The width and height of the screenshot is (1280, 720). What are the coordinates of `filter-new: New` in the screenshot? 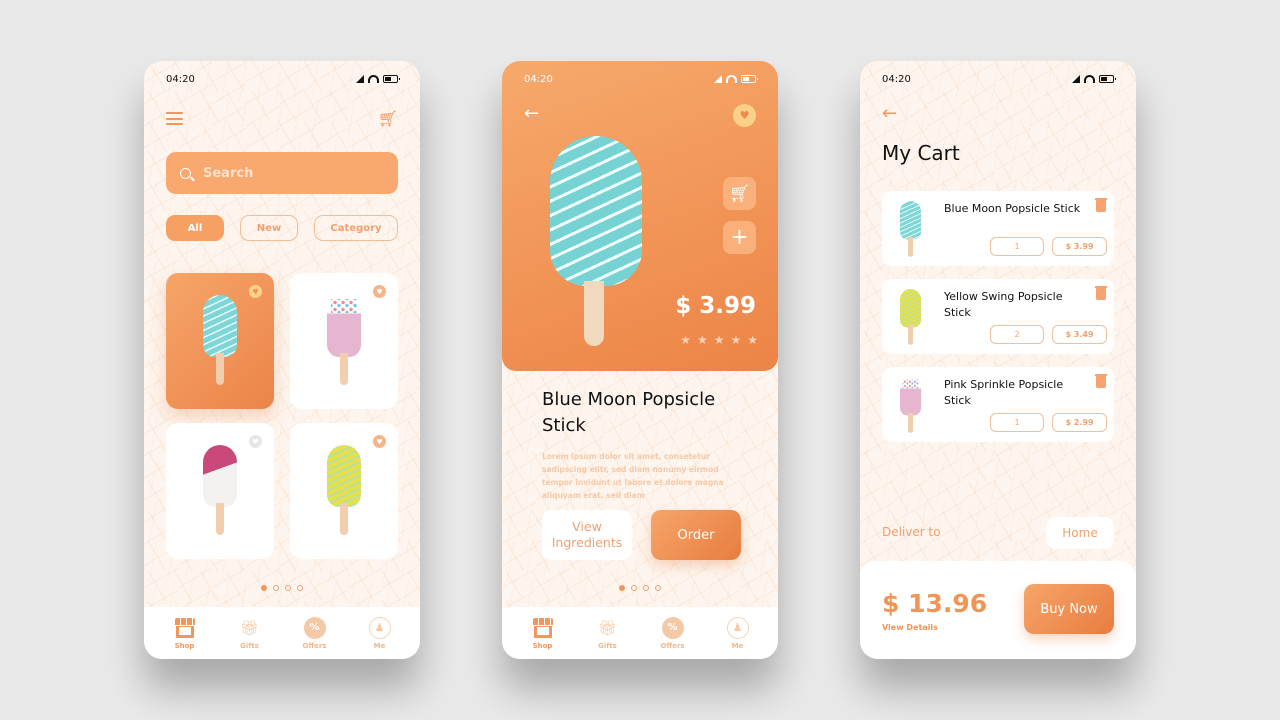 It's located at (269, 228).